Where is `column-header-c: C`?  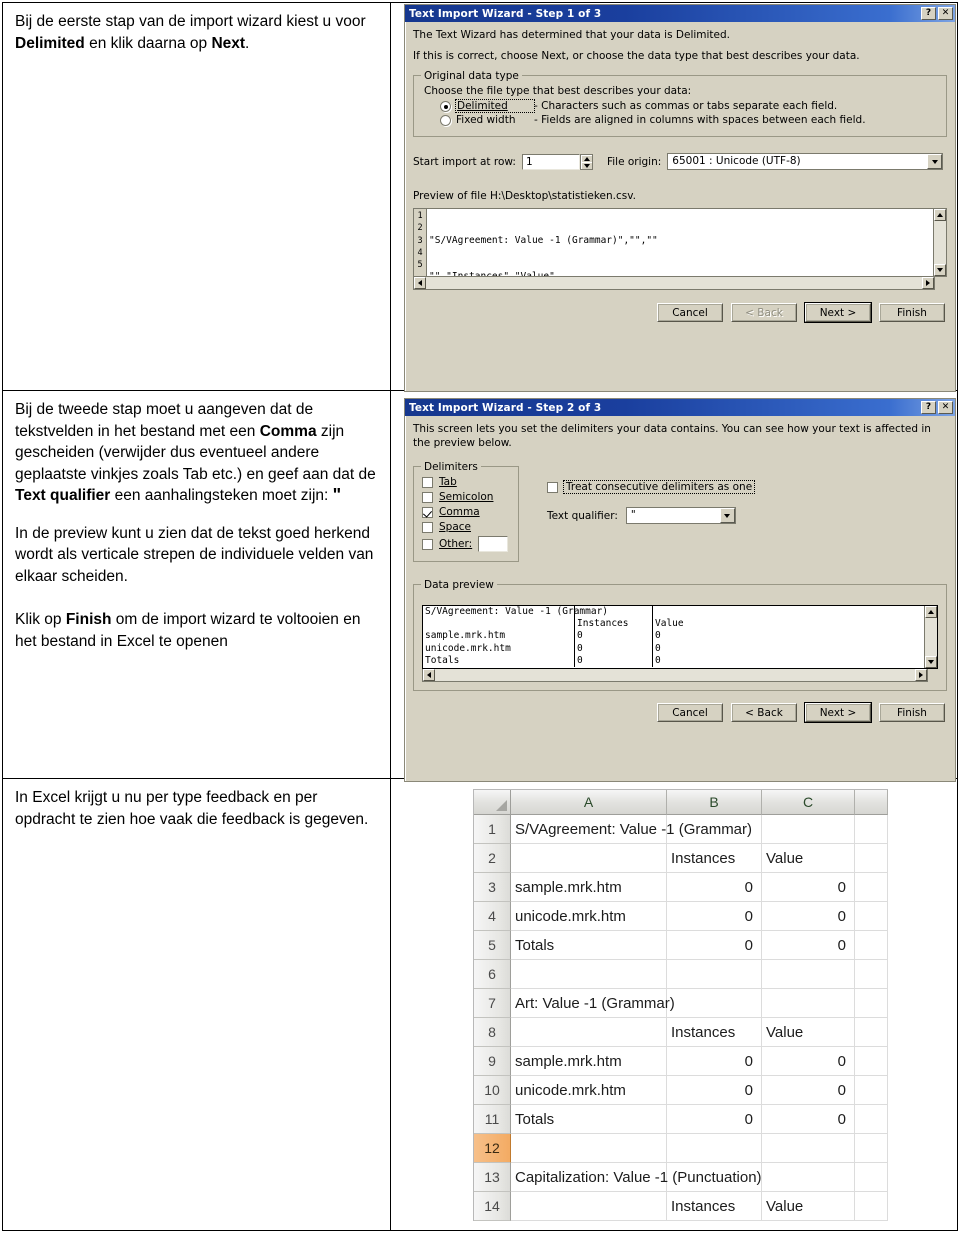 column-header-c: C is located at coordinates (808, 802).